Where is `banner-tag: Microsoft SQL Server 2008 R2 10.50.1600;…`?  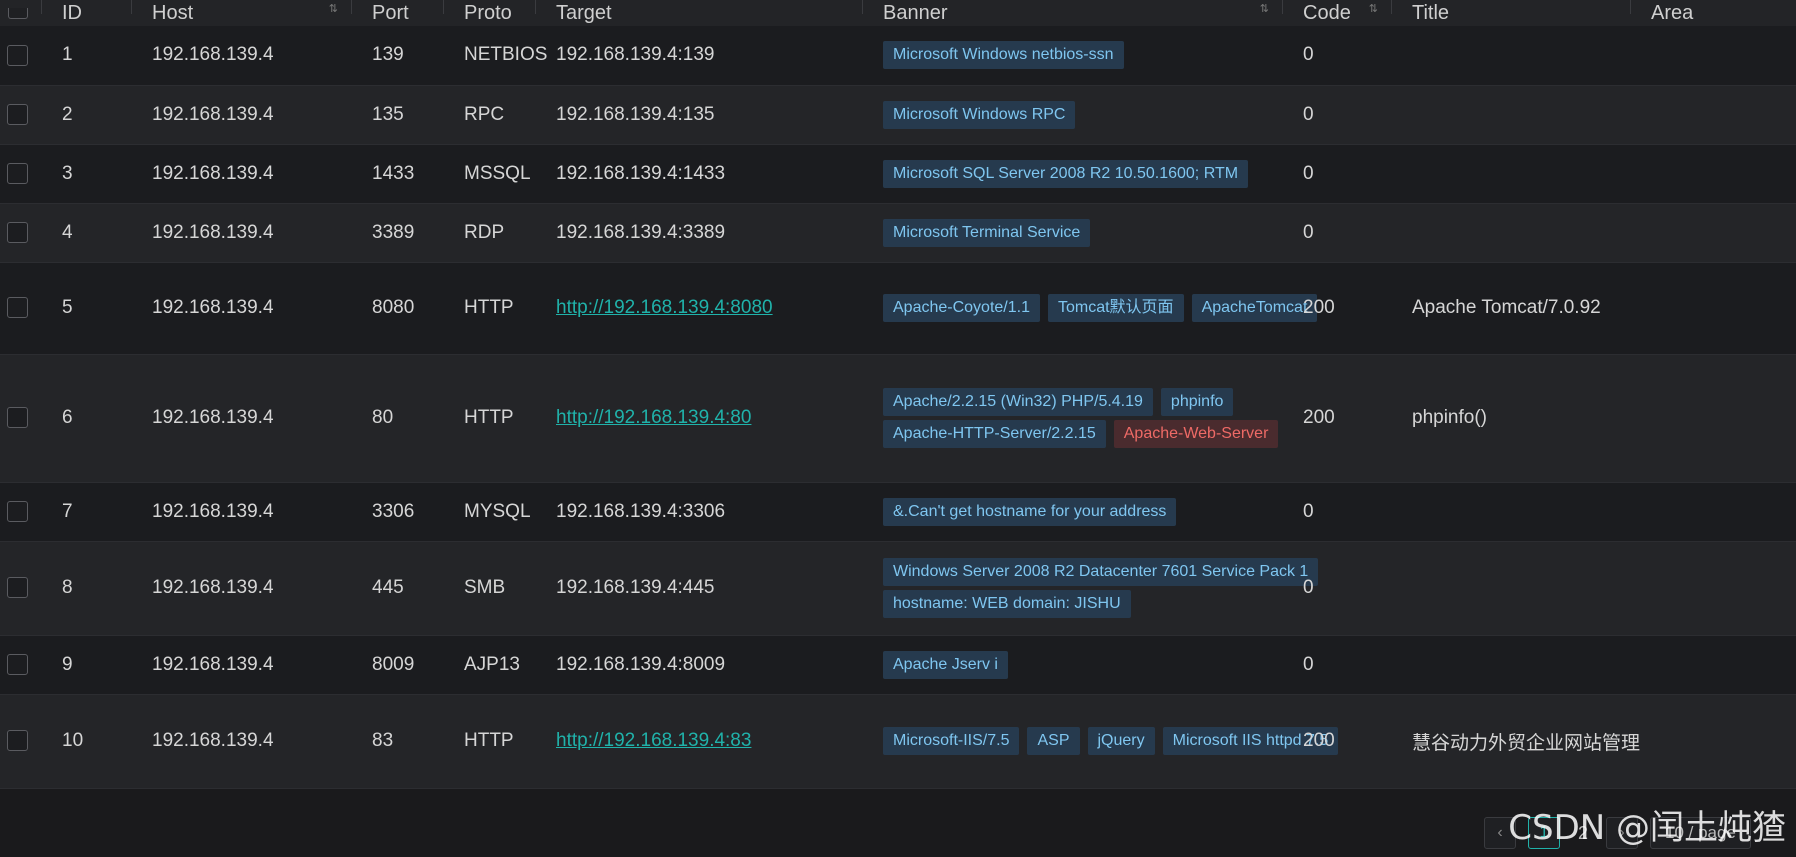 banner-tag: Microsoft SQL Server 2008 R2 10.50.1600;… is located at coordinates (1066, 173).